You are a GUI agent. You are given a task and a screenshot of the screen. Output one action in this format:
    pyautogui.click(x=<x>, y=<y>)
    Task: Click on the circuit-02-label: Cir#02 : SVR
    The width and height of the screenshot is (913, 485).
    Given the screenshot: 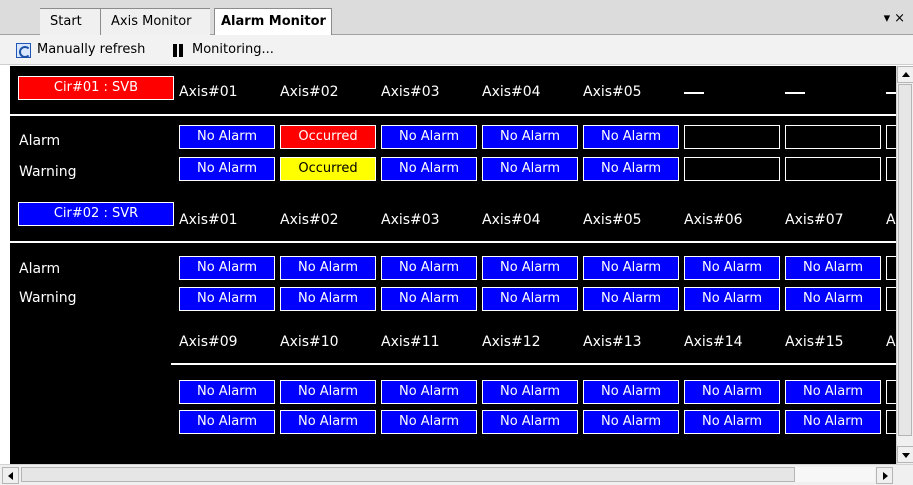 What is the action you would take?
    pyautogui.click(x=96, y=214)
    